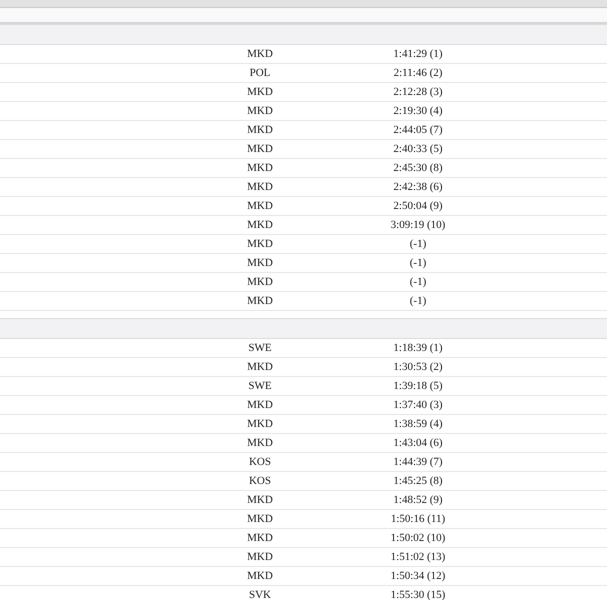  Describe the element at coordinates (418, 92) in the screenshot. I see `time-cell: 2:12:28 (3)` at that location.